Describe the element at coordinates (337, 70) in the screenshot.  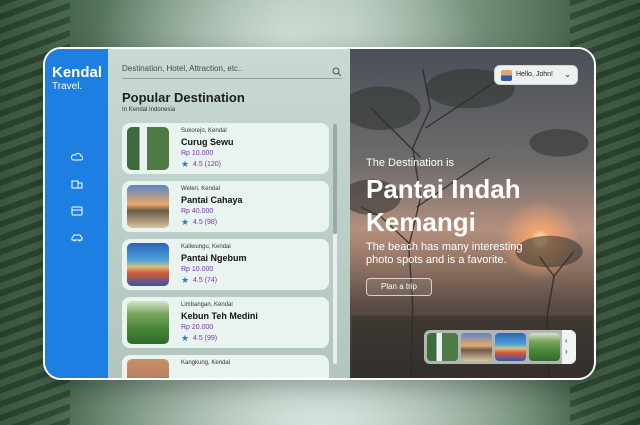
I see `search-icon` at that location.